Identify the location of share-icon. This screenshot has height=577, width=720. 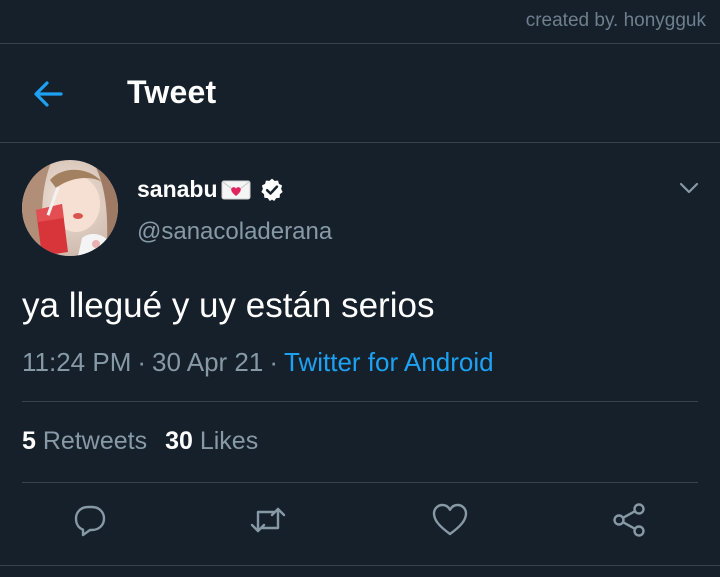
(629, 520).